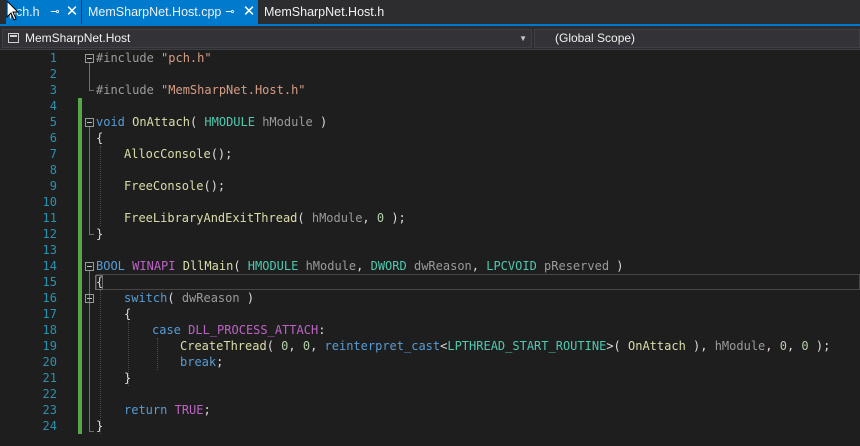  I want to click on line-number: 6, so click(53, 138).